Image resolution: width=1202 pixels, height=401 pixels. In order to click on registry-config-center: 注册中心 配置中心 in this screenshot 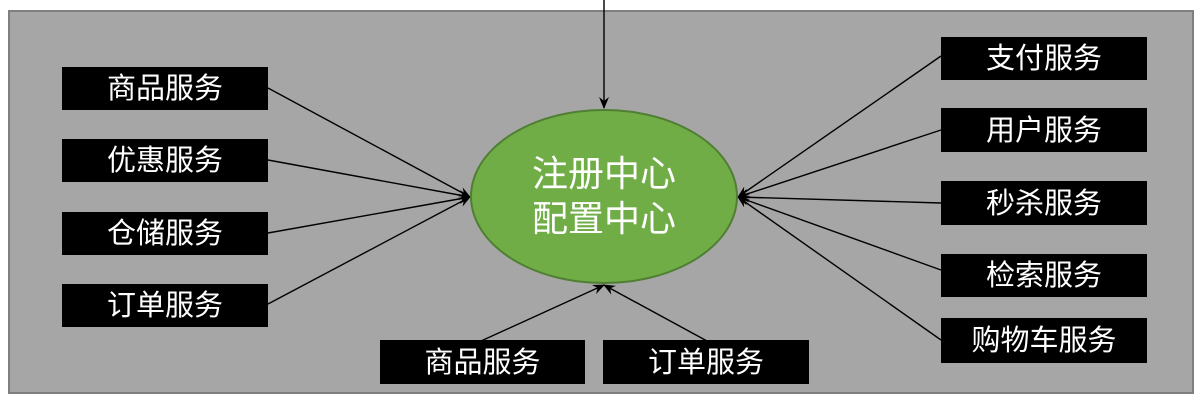, I will do `click(604, 196)`.